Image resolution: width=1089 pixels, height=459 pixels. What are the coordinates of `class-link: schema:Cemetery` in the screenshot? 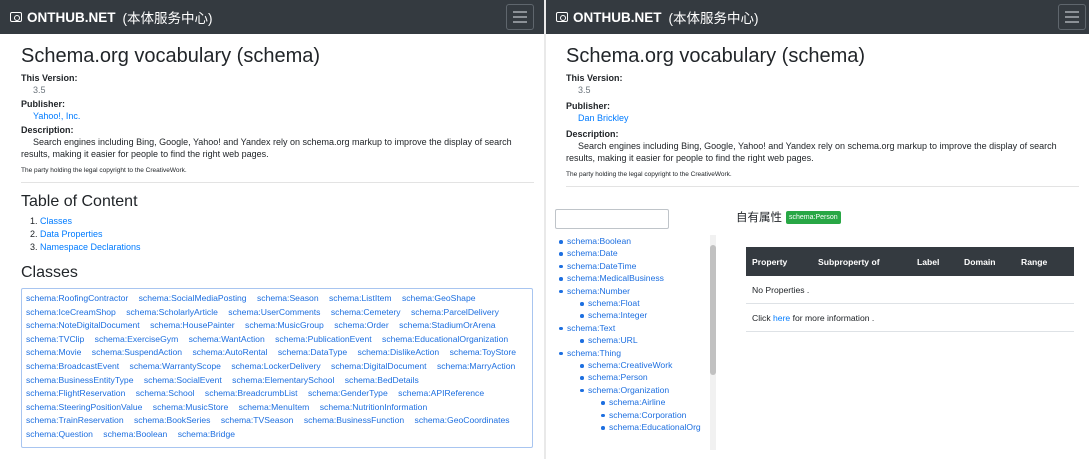 It's located at (366, 312).